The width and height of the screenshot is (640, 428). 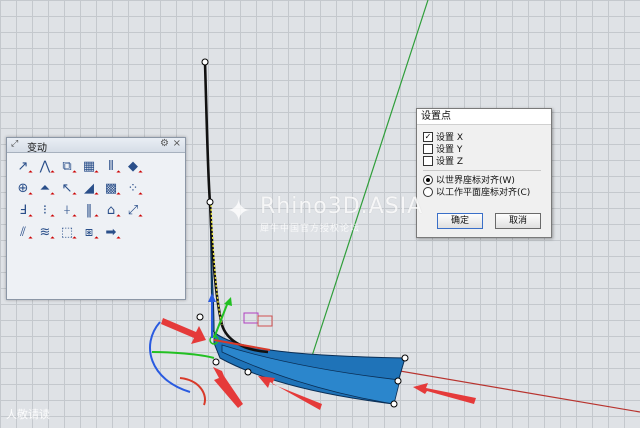 What do you see at coordinates (96, 146) in the screenshot?
I see `toolbar-panel-header: ⤢ 变动 ⚙ ×` at bounding box center [96, 146].